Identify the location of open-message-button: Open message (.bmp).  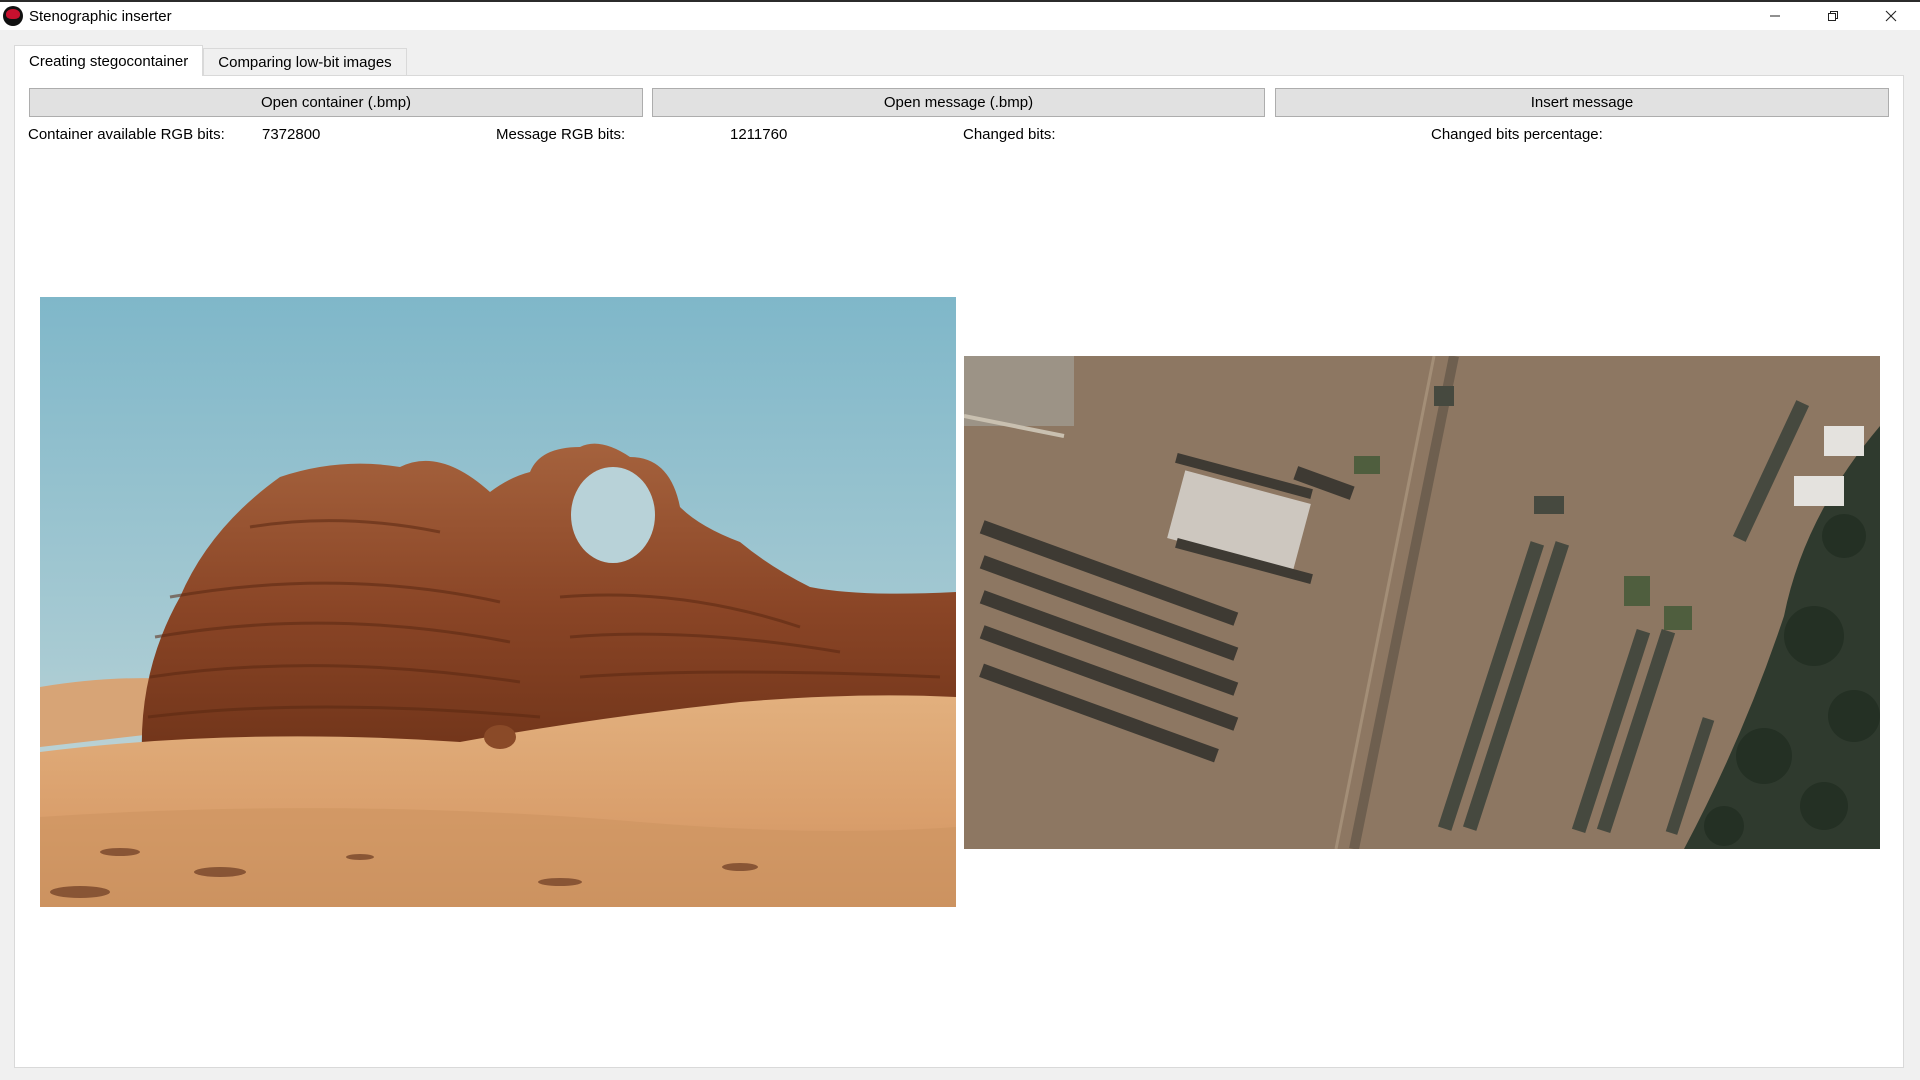
(958, 102).